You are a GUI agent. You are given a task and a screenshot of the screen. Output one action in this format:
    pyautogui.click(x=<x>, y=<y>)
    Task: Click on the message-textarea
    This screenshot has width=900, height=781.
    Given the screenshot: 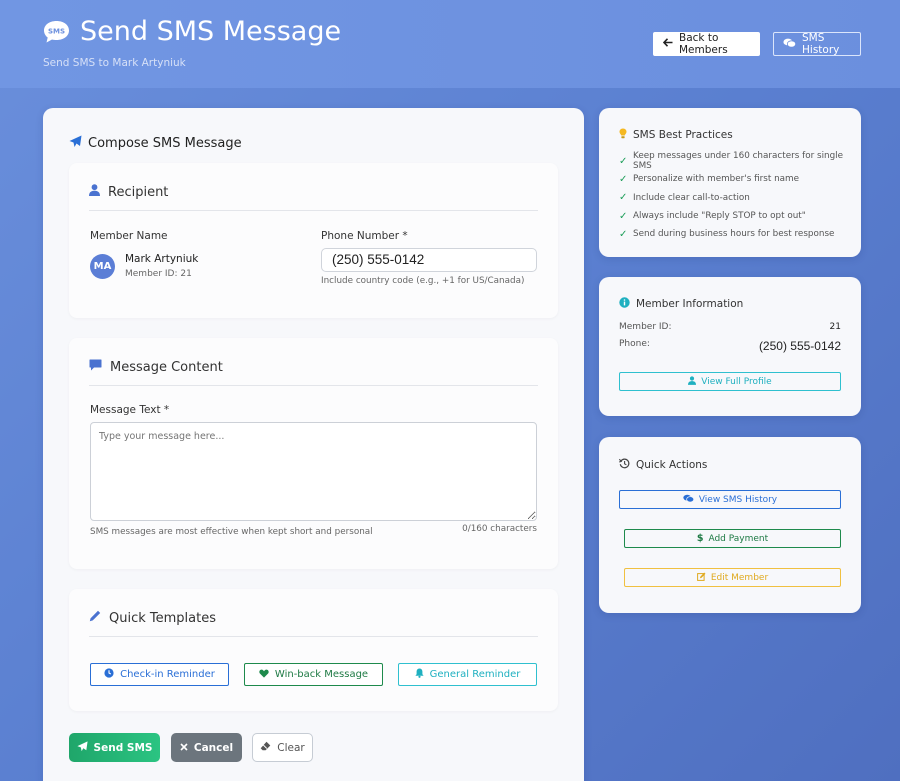 What is the action you would take?
    pyautogui.click(x=313, y=471)
    